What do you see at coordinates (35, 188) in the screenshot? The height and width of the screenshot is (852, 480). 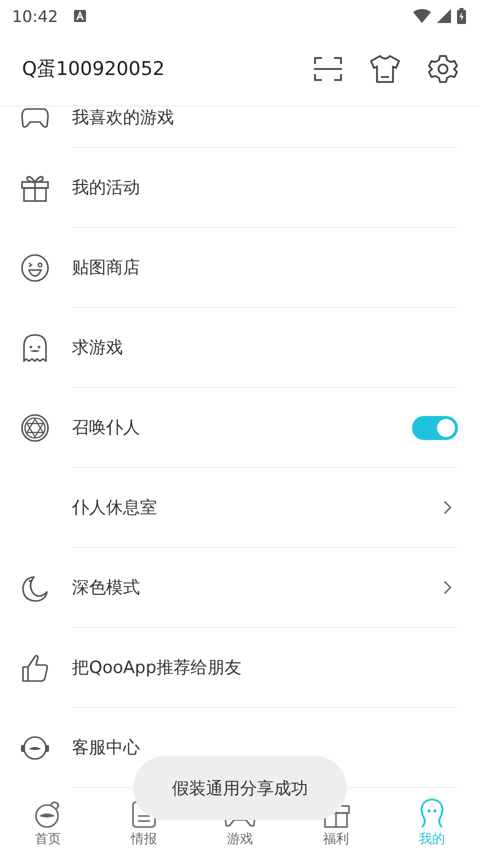 I see `gift-icon` at bounding box center [35, 188].